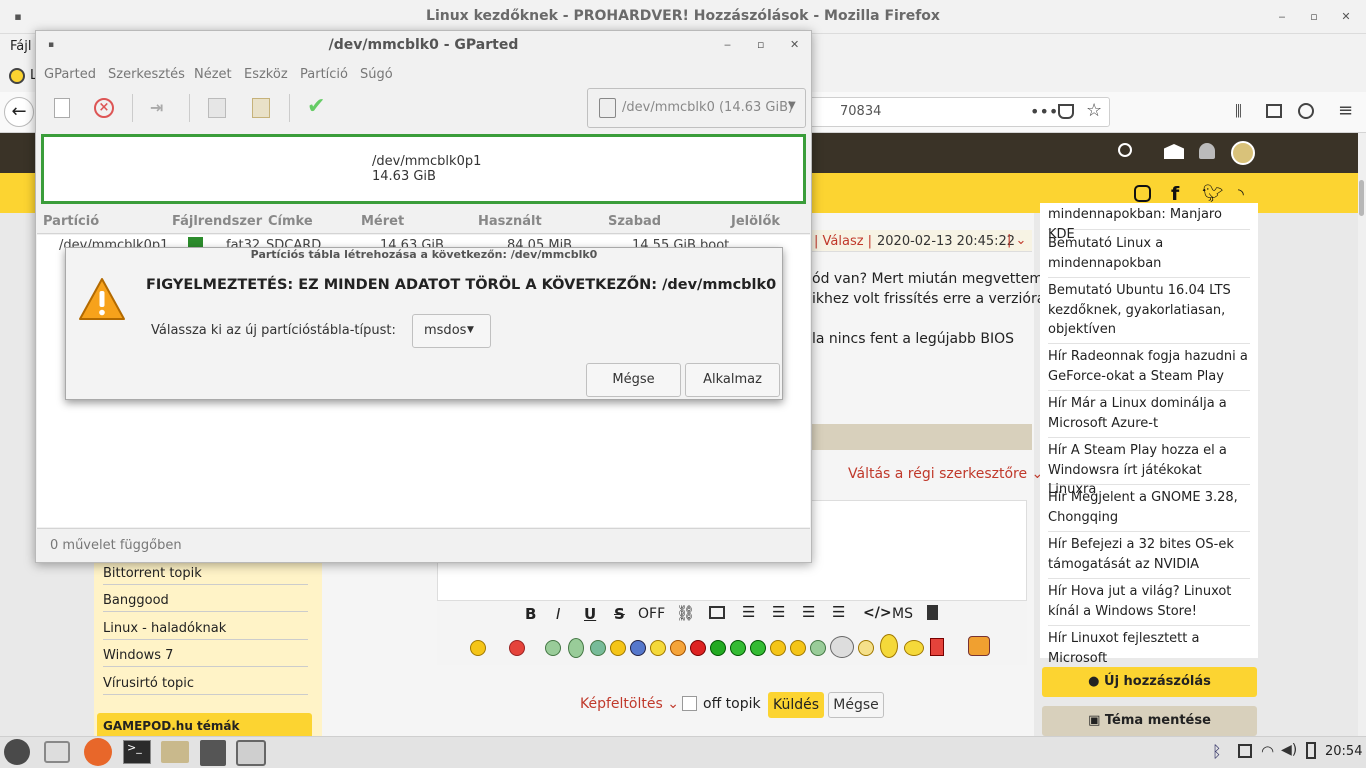 This screenshot has height=768, width=1366. Describe the element at coordinates (1346, 17) in the screenshot. I see `close-icon: ✕` at that location.